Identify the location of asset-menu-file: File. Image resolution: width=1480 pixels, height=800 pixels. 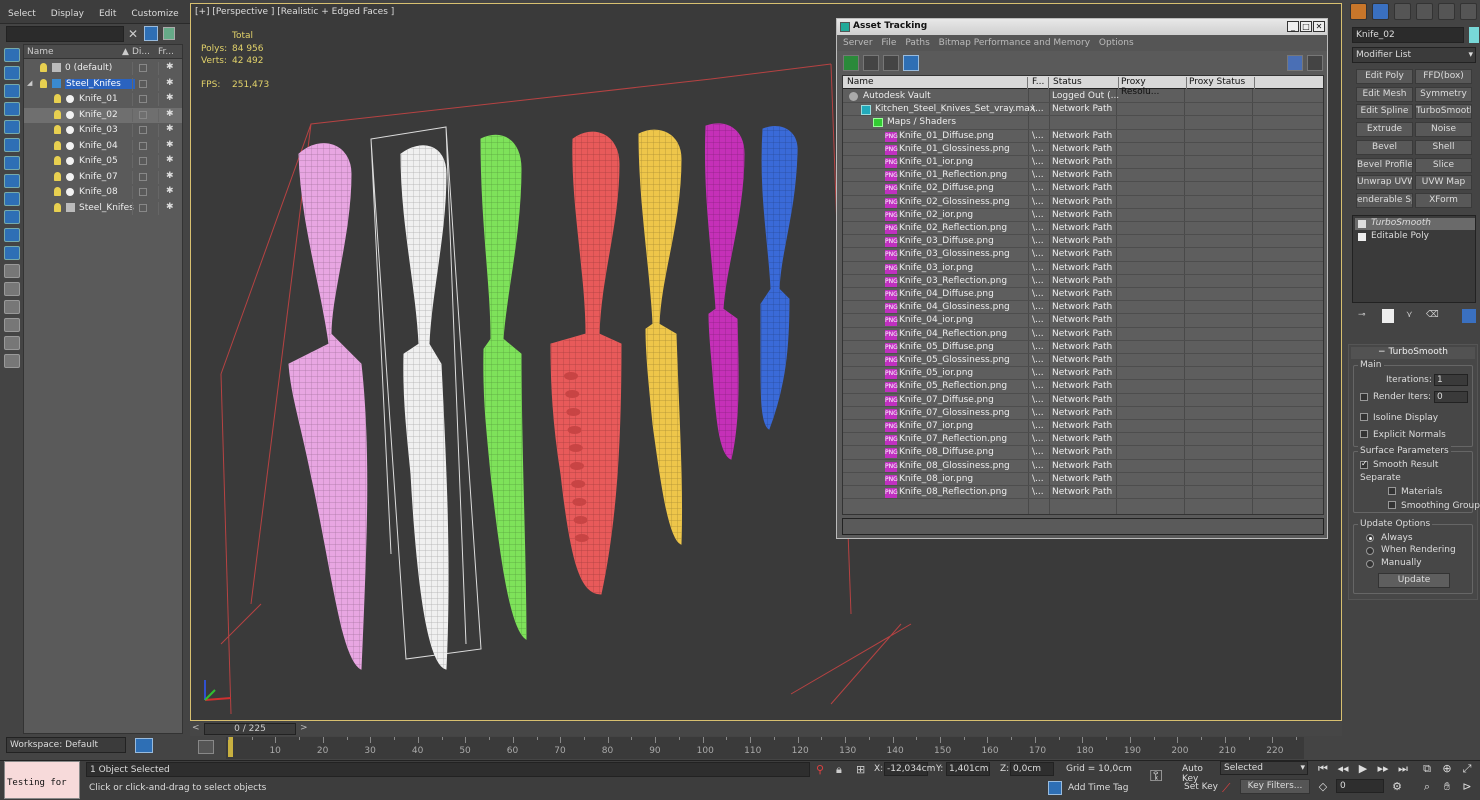
(885, 41).